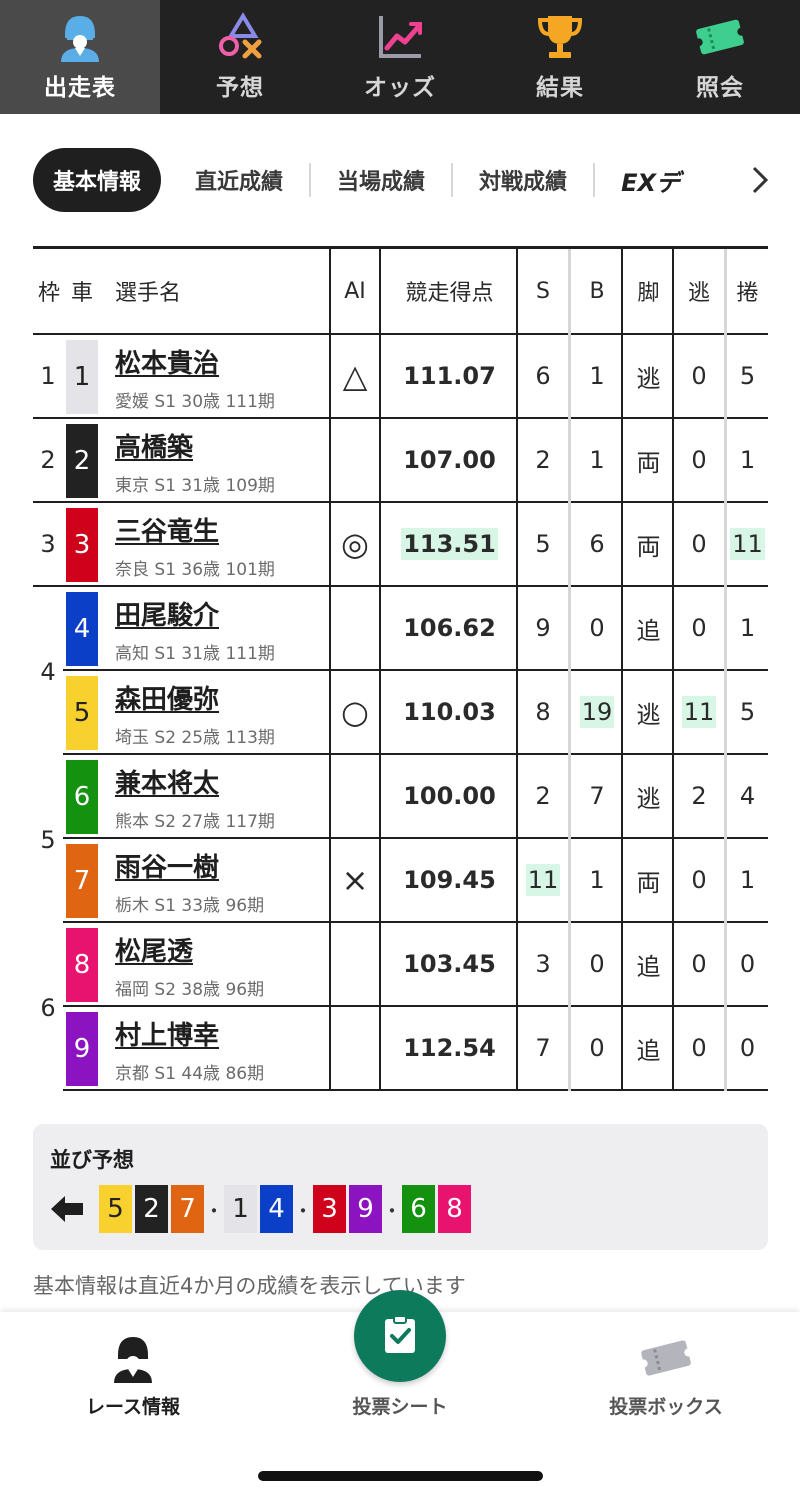 This screenshot has height=1499, width=800. What do you see at coordinates (240, 57) in the screenshot?
I see `tab-prediction: 予想` at bounding box center [240, 57].